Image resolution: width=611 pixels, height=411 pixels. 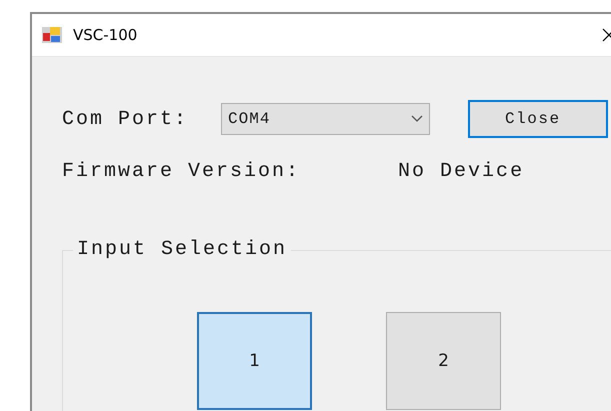 What do you see at coordinates (181, 171) in the screenshot?
I see `firmware-version-label: Firmware Version:` at bounding box center [181, 171].